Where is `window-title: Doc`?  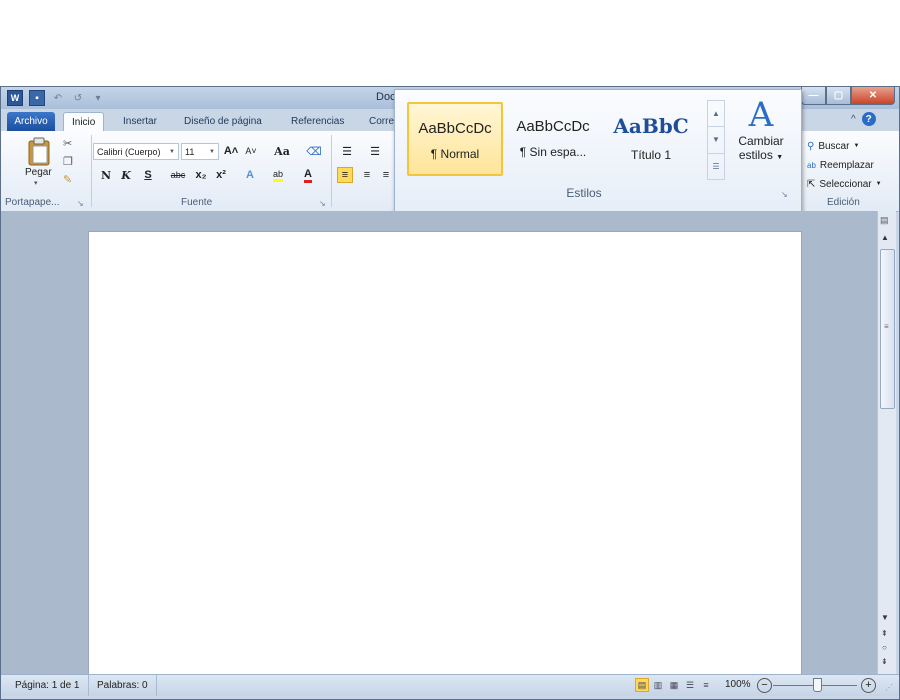
window-title: Doc is located at coordinates (386, 97).